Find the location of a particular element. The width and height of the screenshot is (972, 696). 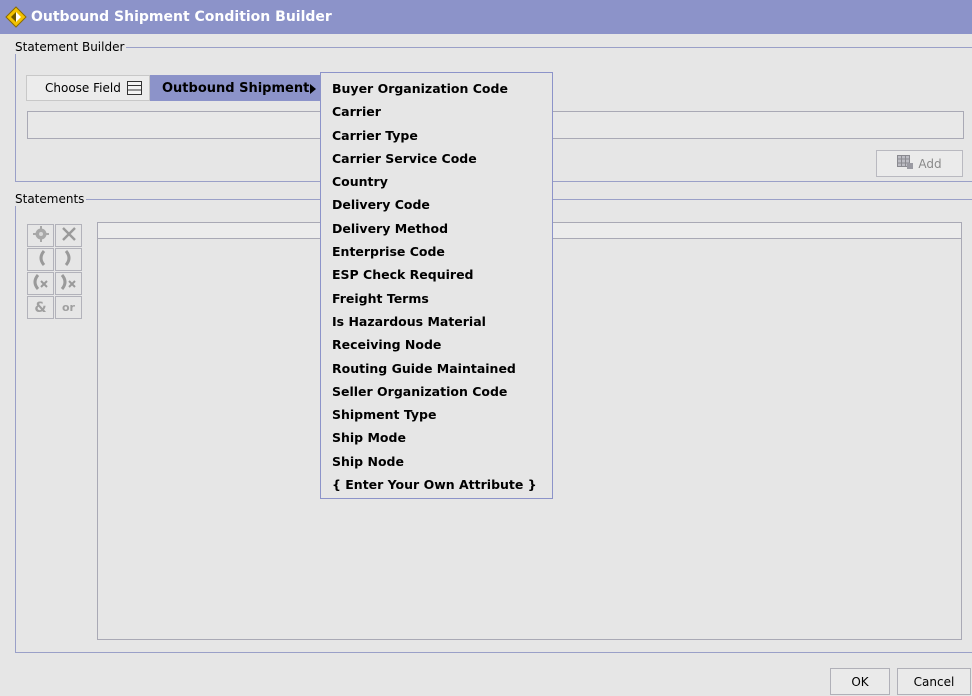

menu-item: Seller Organization Code is located at coordinates (436, 391).